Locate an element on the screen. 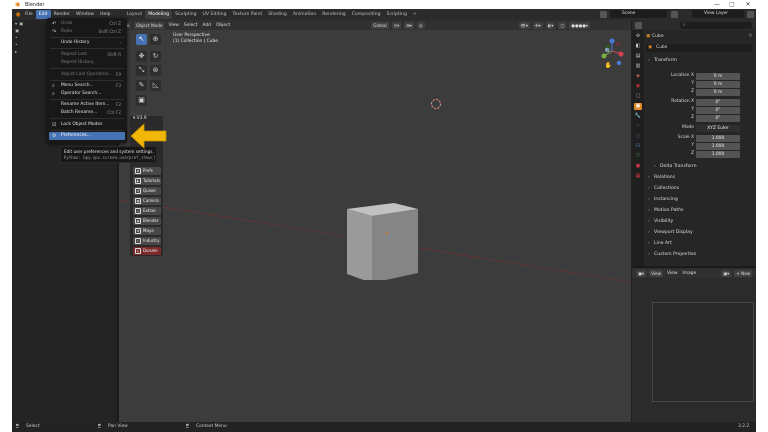 Image resolution: width=768 pixels, height=432 pixels. addon-quixel-button: Q Quixel is located at coordinates (147, 191).